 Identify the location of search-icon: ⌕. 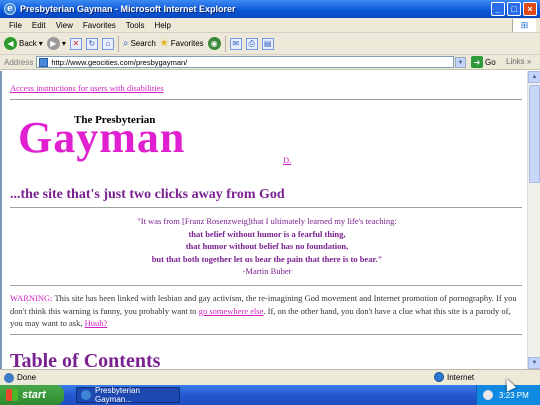
(125, 43).